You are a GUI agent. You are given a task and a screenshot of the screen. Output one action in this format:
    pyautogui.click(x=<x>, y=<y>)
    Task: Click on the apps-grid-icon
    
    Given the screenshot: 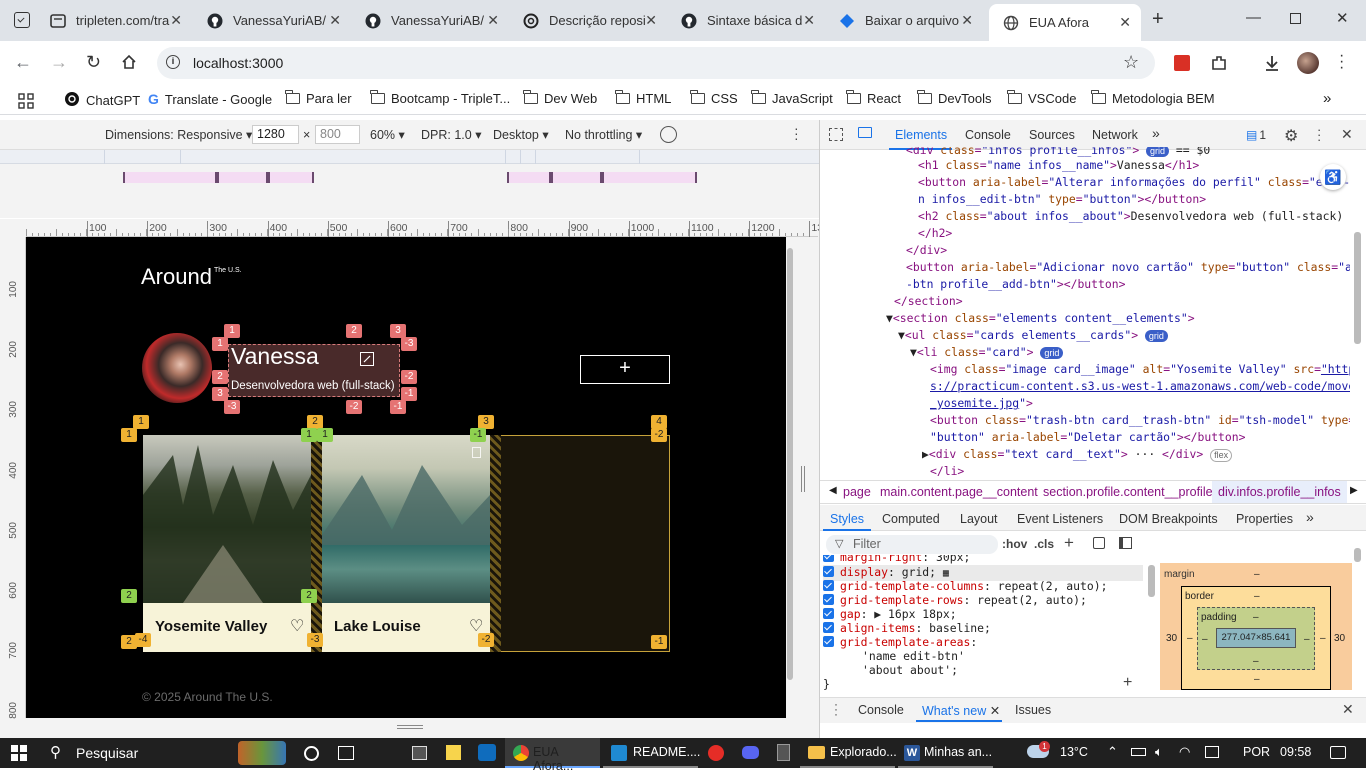 What is the action you would take?
    pyautogui.click(x=26, y=102)
    